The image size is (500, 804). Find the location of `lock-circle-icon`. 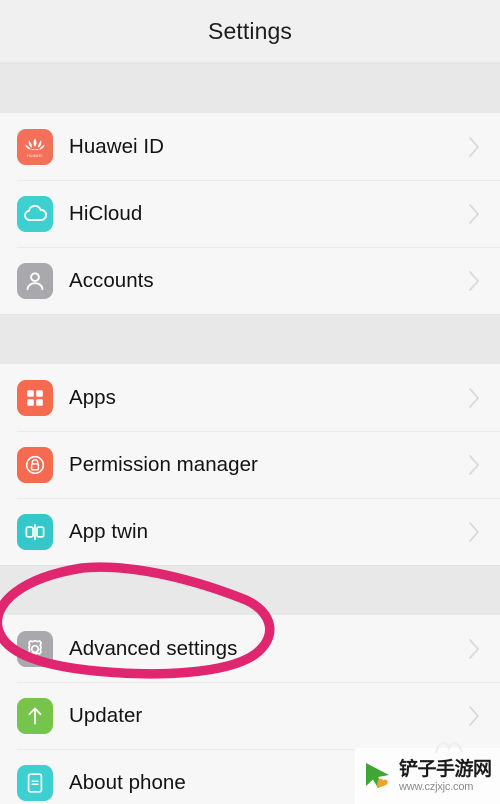

lock-circle-icon is located at coordinates (35, 464).